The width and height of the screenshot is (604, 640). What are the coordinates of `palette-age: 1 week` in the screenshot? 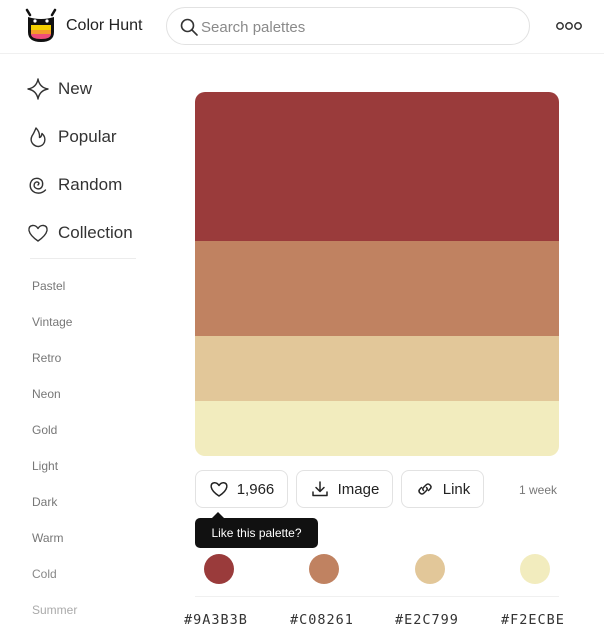 It's located at (538, 490).